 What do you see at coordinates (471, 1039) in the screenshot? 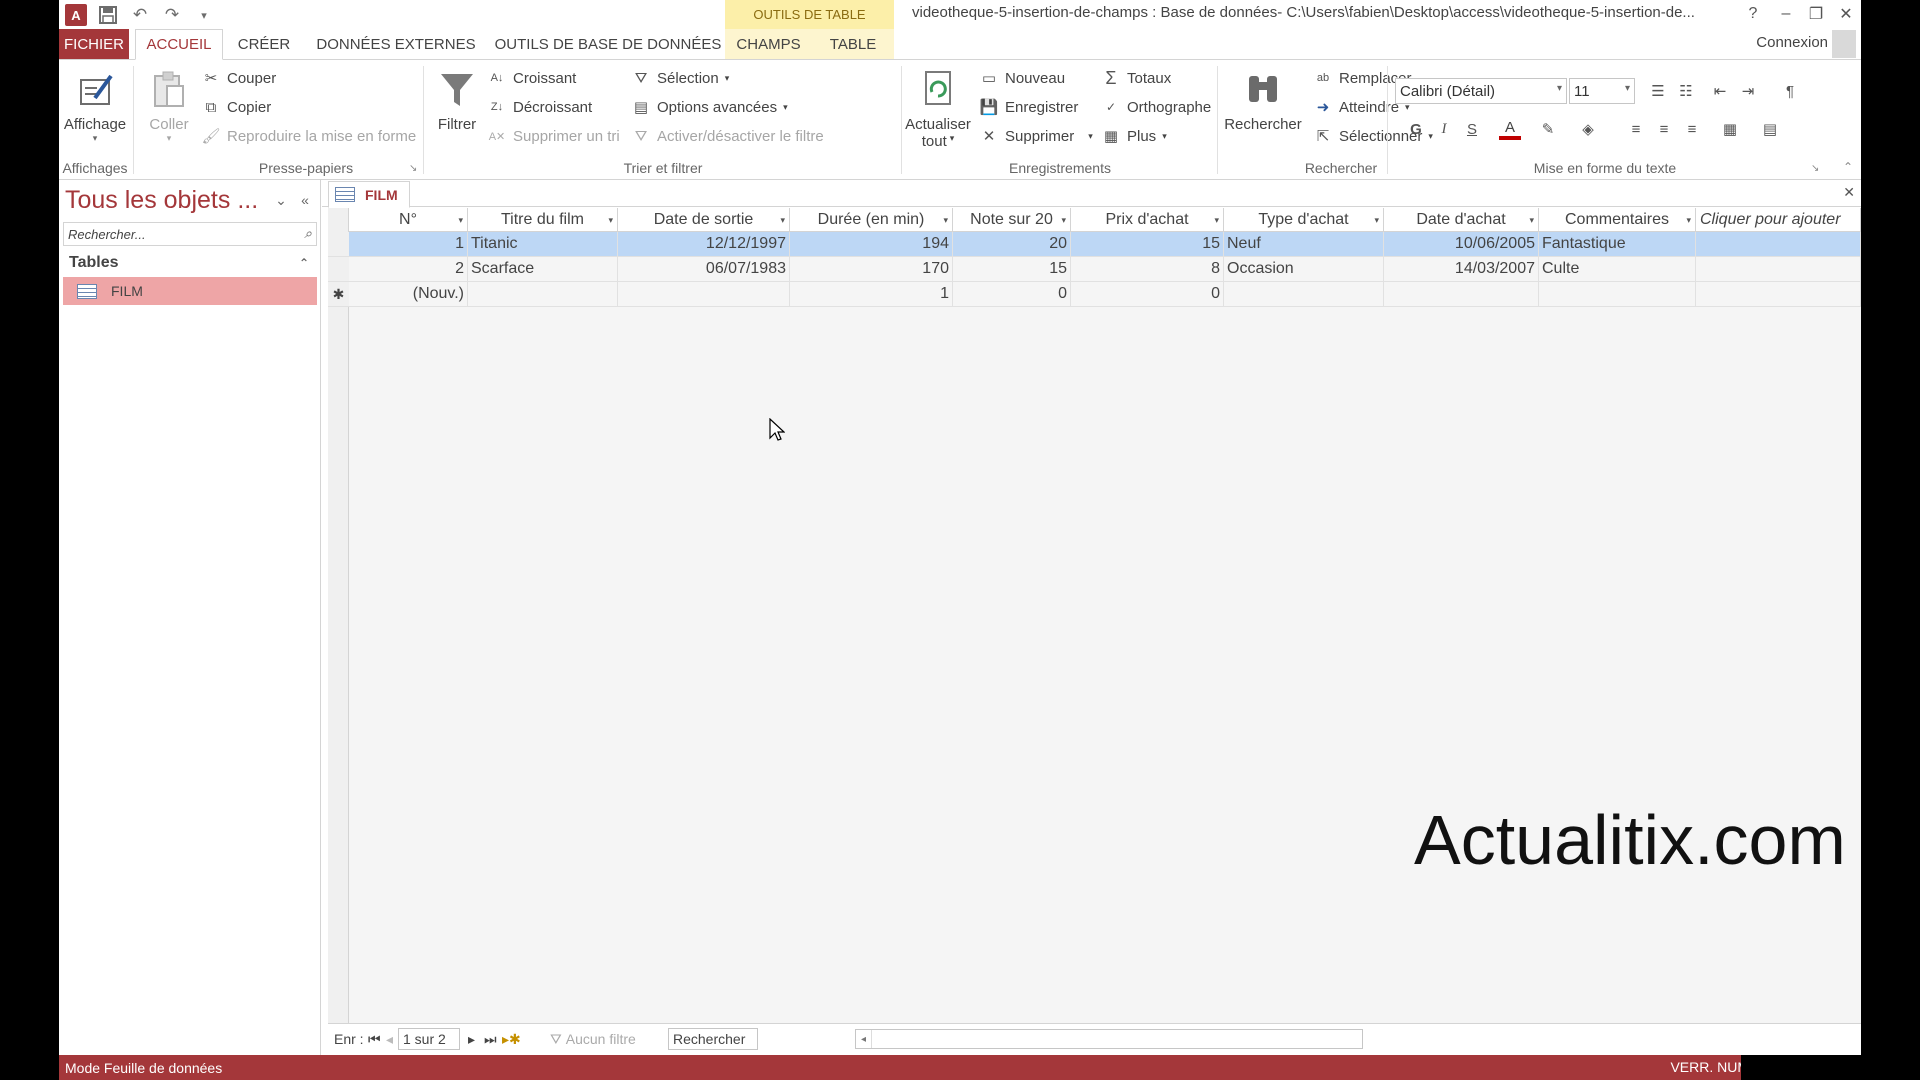
I see `next-record-icon: ▸` at bounding box center [471, 1039].